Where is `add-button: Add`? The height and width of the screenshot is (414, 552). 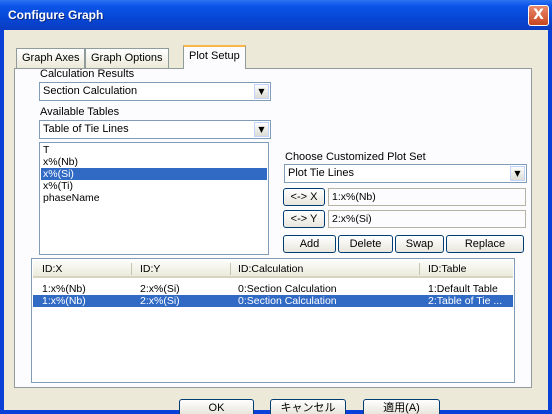
add-button: Add is located at coordinates (309, 244).